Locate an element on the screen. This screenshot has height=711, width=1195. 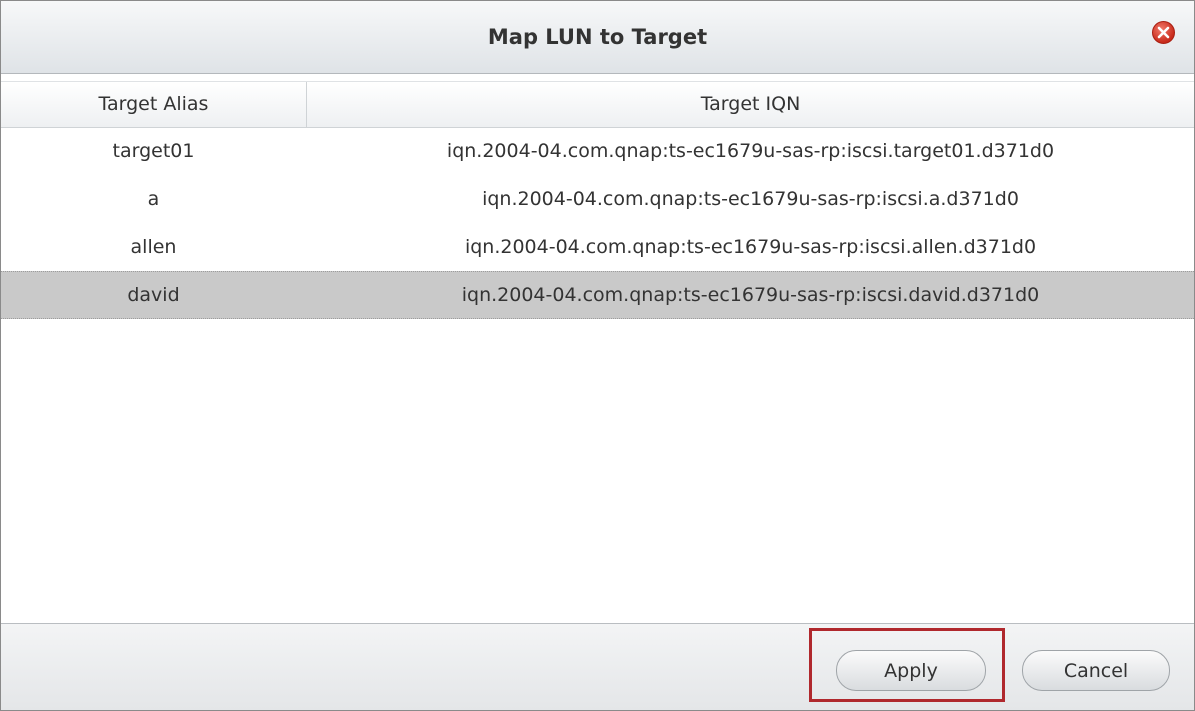
table-header: Target Alias Target IQN is located at coordinates (597, 104).